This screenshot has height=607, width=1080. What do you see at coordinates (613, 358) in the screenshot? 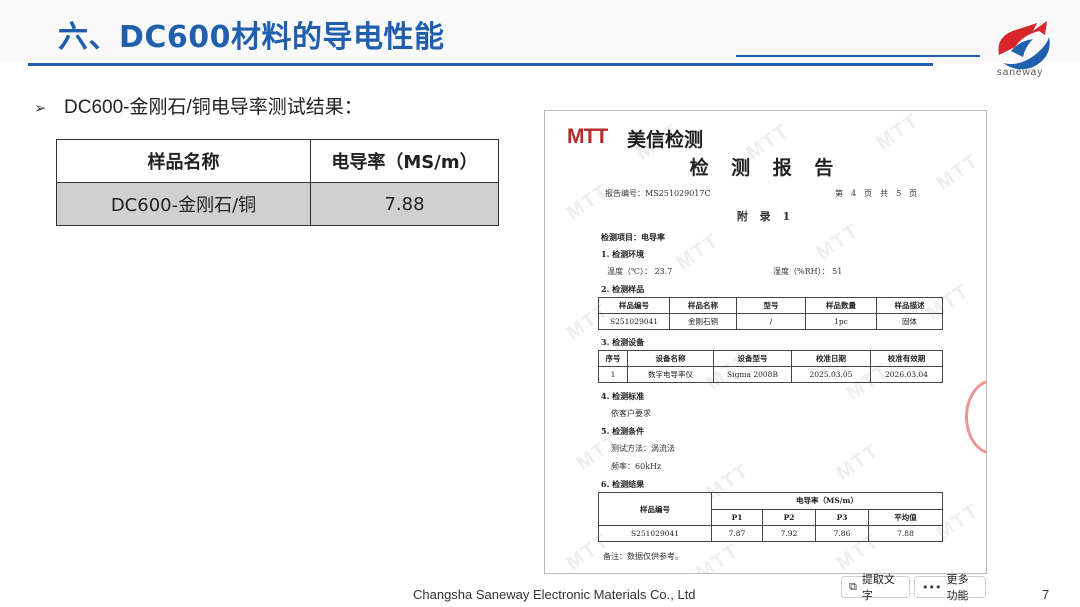
I see `table-header-cell: 序号` at bounding box center [613, 358].